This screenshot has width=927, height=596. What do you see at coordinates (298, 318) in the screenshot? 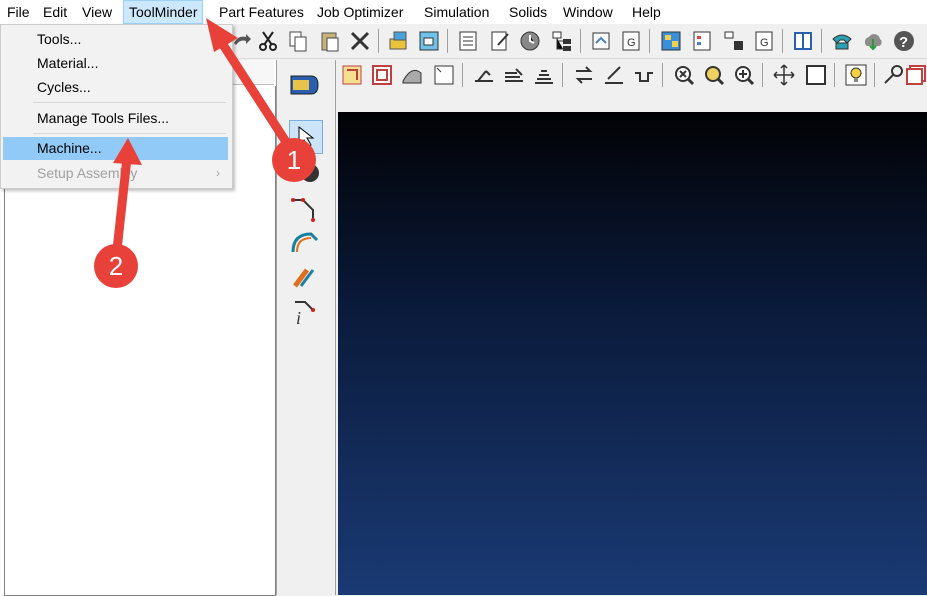
I see `svg-text: i` at bounding box center [298, 318].